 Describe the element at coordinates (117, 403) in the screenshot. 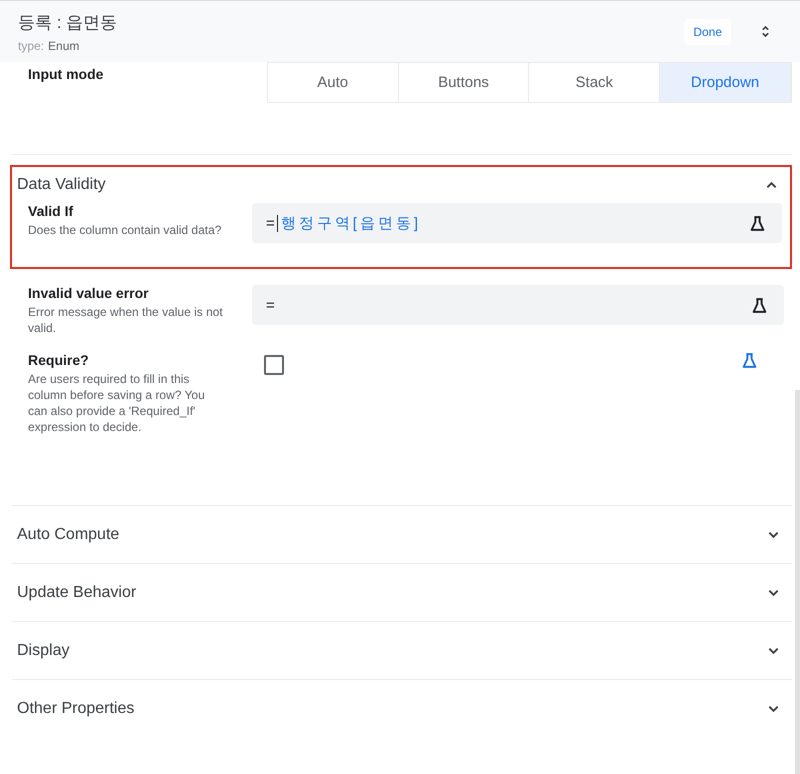

I see `field-description: Are users required to fill in this column before saving a row? You can also provide a 'Required_If' expression to decide.` at that location.